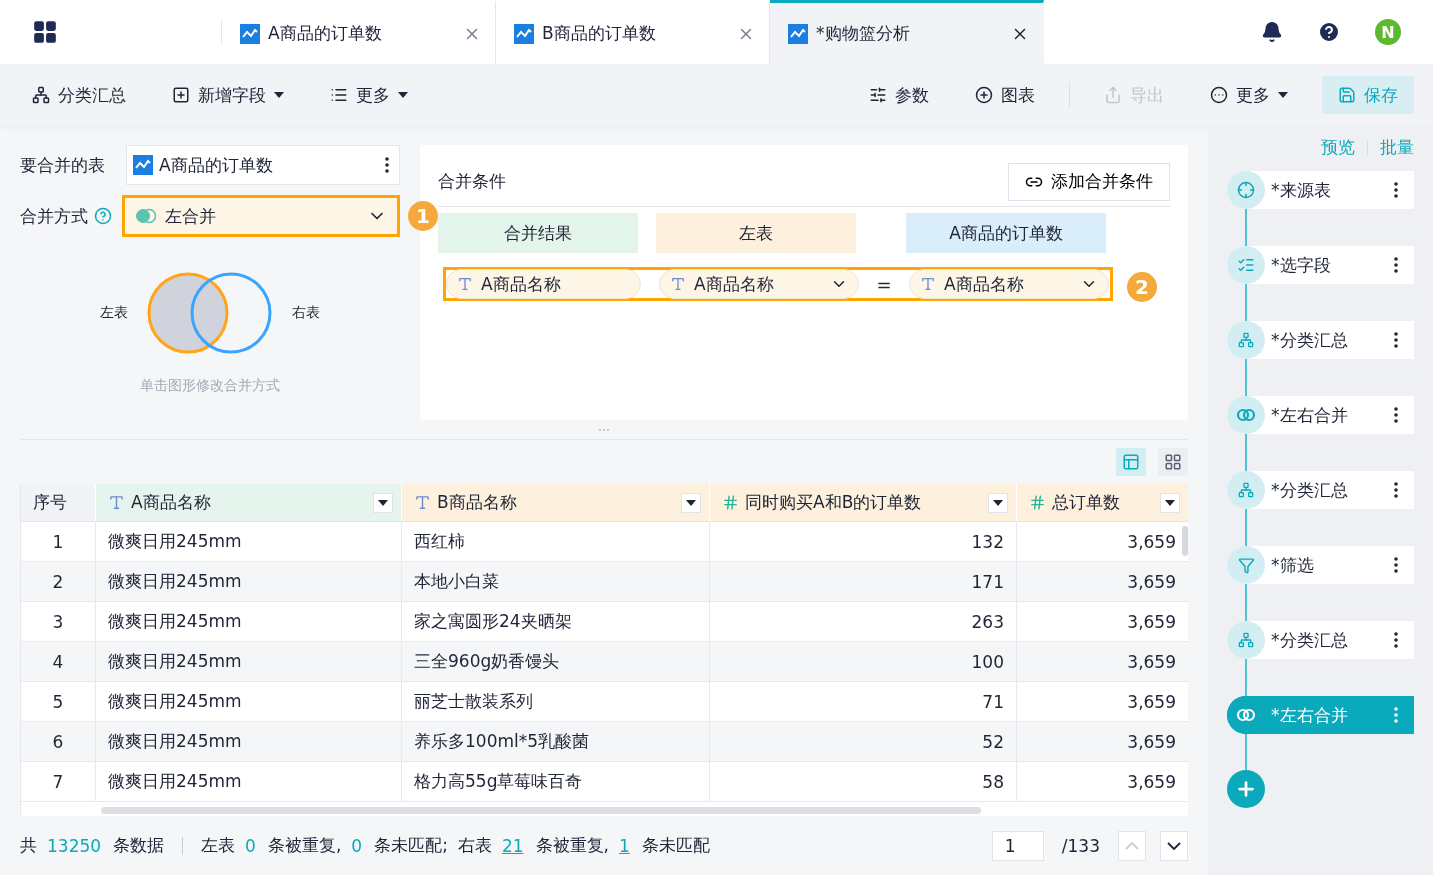  Describe the element at coordinates (675, 845) in the screenshot. I see `summary-text: 条未匹配` at that location.